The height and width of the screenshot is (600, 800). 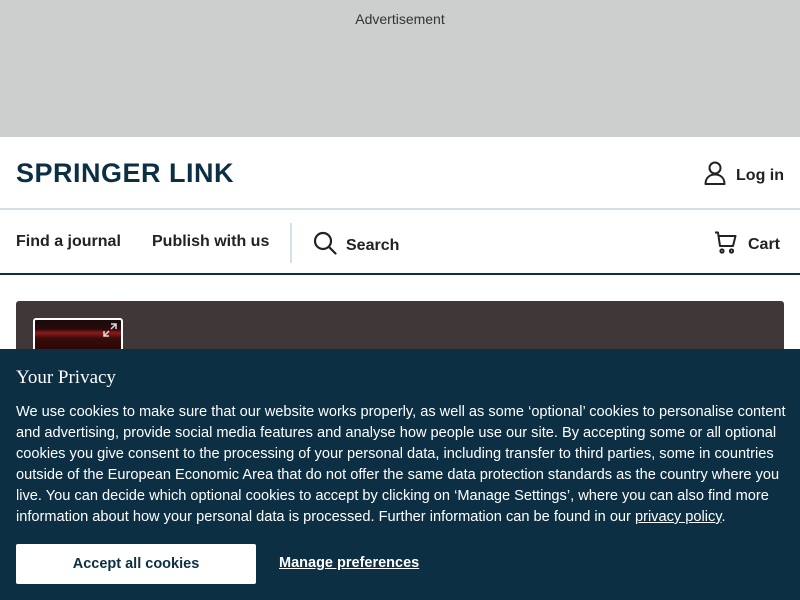 I want to click on login-button: Log in, so click(x=744, y=175).